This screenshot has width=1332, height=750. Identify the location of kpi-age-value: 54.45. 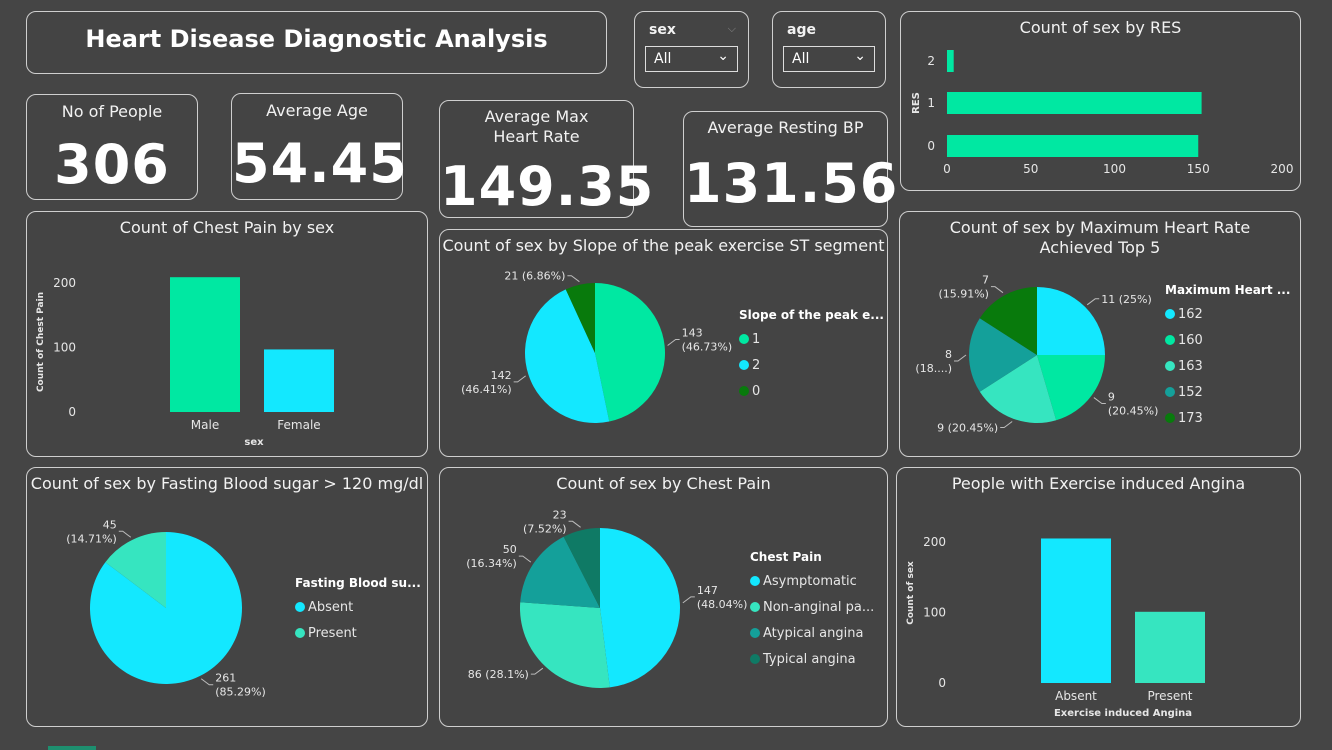
(320, 163).